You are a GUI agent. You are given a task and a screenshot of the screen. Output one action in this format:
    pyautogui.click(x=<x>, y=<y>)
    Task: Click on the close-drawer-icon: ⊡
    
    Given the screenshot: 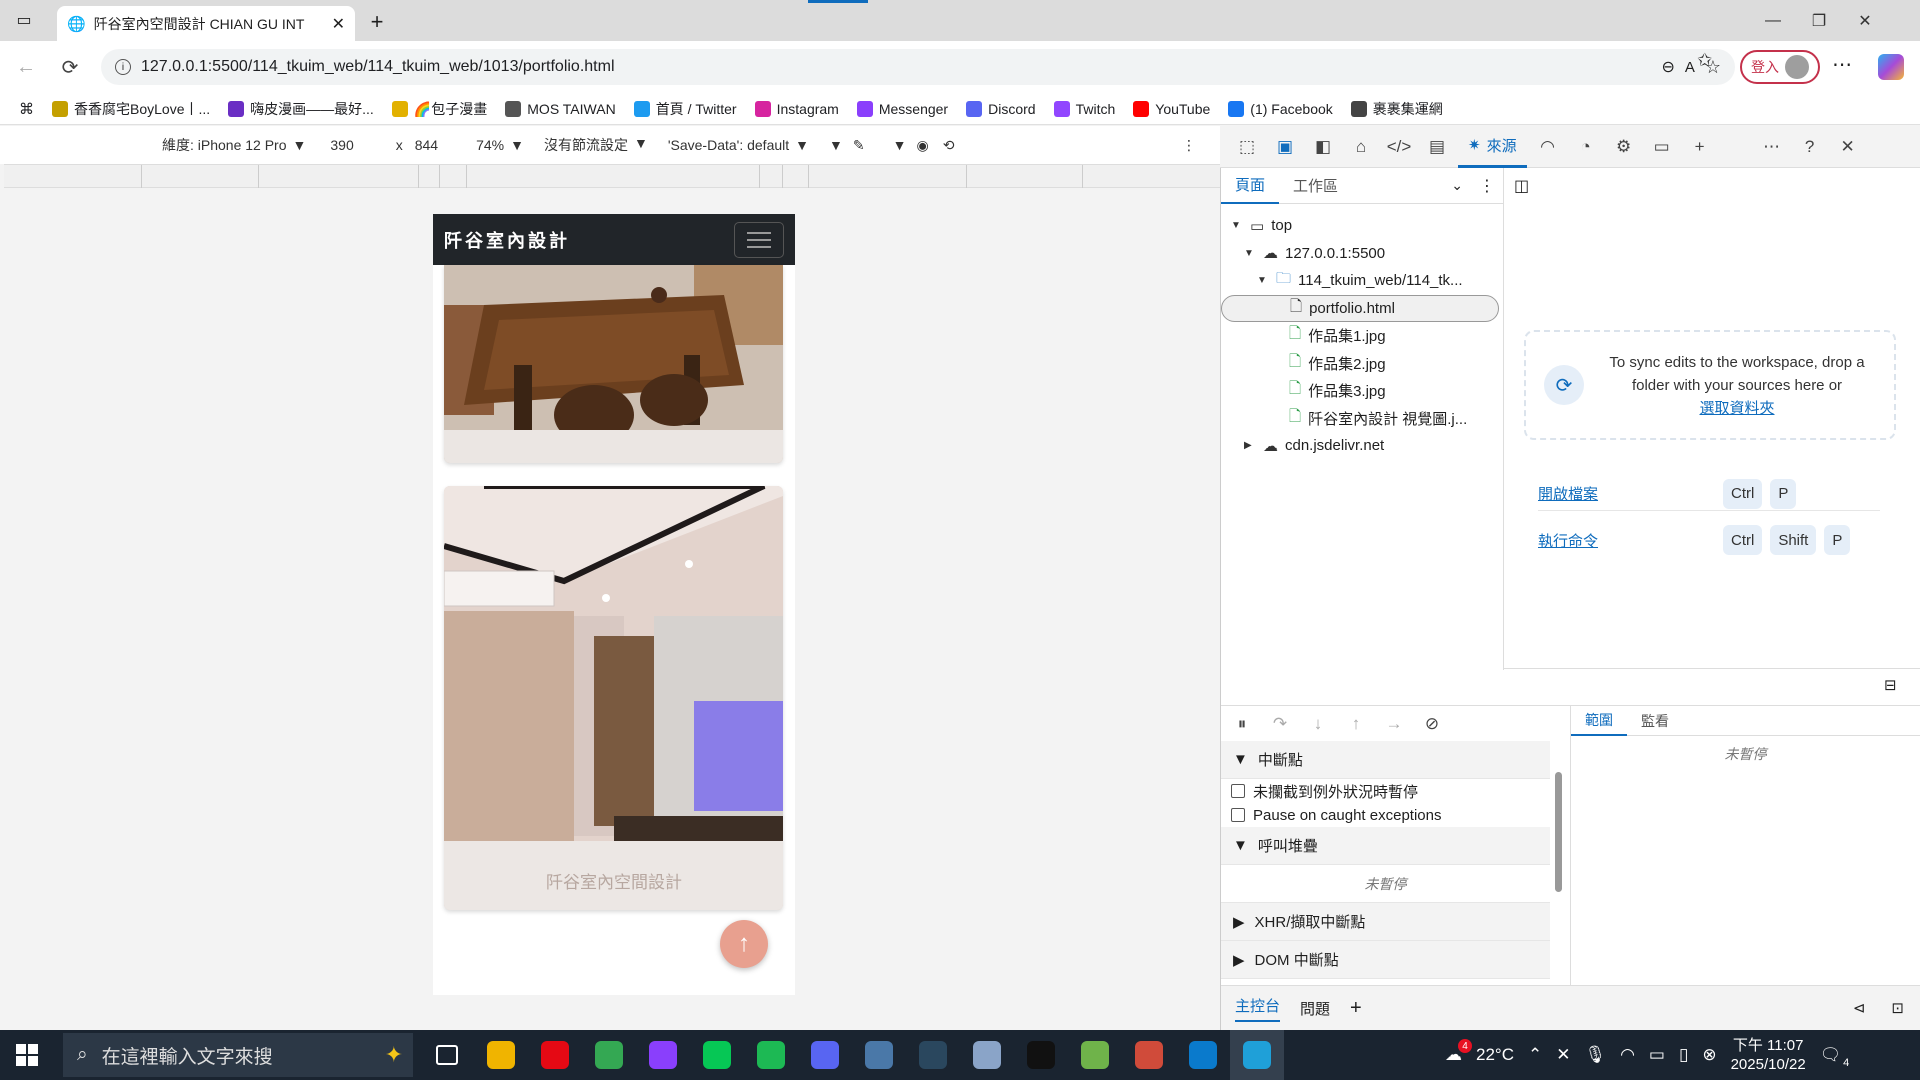 What is the action you would take?
    pyautogui.click(x=1897, y=1008)
    